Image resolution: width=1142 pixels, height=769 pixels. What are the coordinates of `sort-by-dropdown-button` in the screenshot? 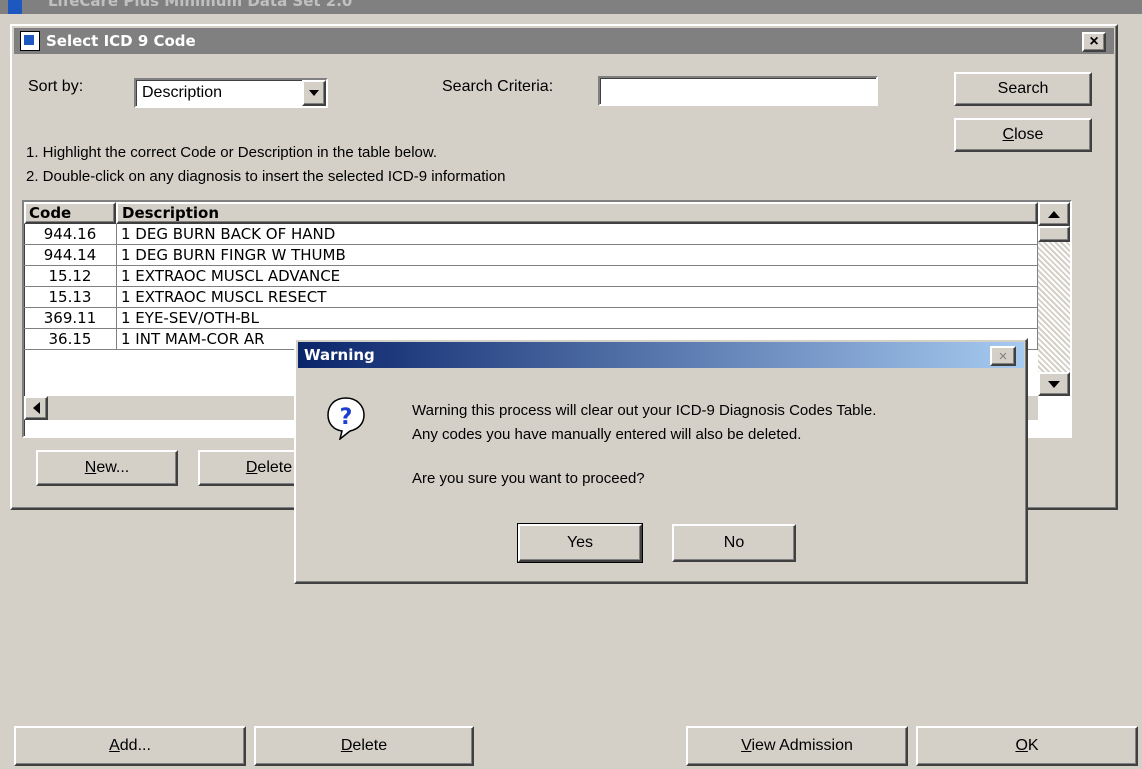 It's located at (314, 93).